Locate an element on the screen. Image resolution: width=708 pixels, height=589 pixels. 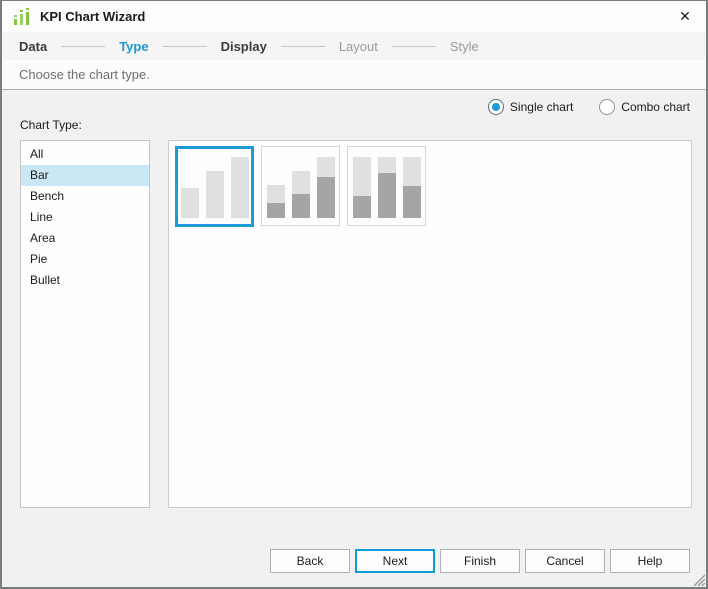
subtitle-row: Choose the chart type. is located at coordinates (354, 75).